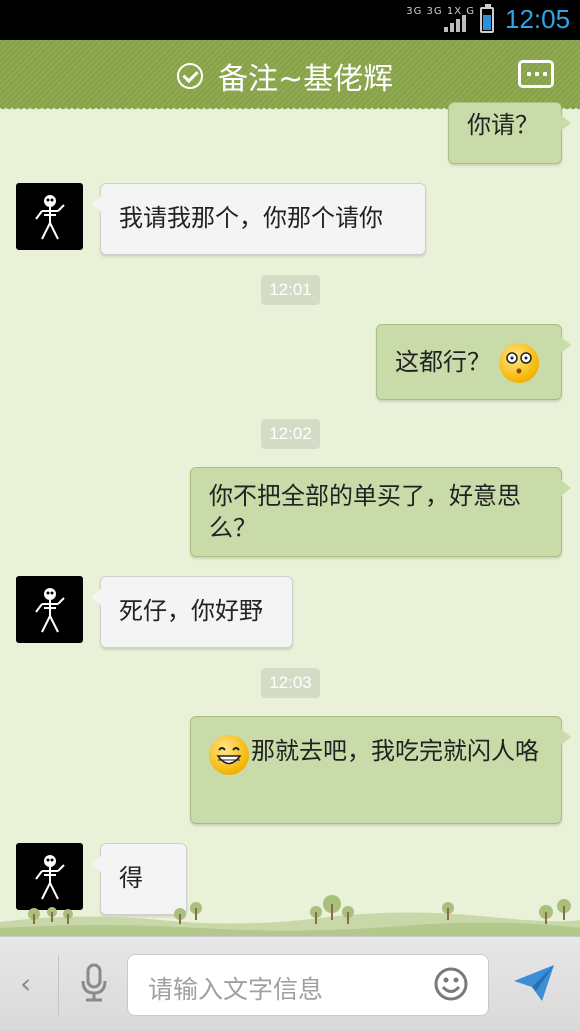 The height and width of the screenshot is (1031, 580). I want to click on timestamp: 12:03, so click(290, 683).